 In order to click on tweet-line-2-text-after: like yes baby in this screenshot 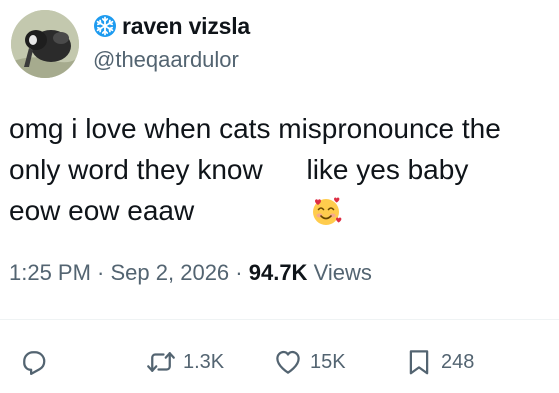, I will do `click(383, 169)`.